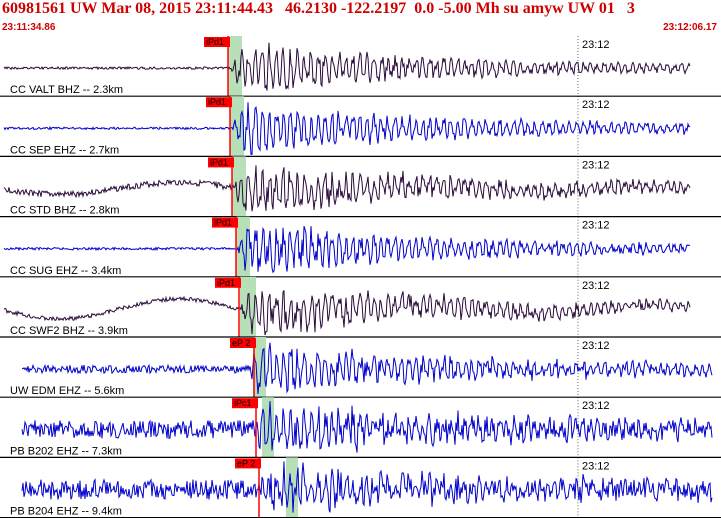 This screenshot has height=518, width=721. What do you see at coordinates (65, 271) in the screenshot?
I see `station-label: CC SUG EHZ -- 3.4km` at bounding box center [65, 271].